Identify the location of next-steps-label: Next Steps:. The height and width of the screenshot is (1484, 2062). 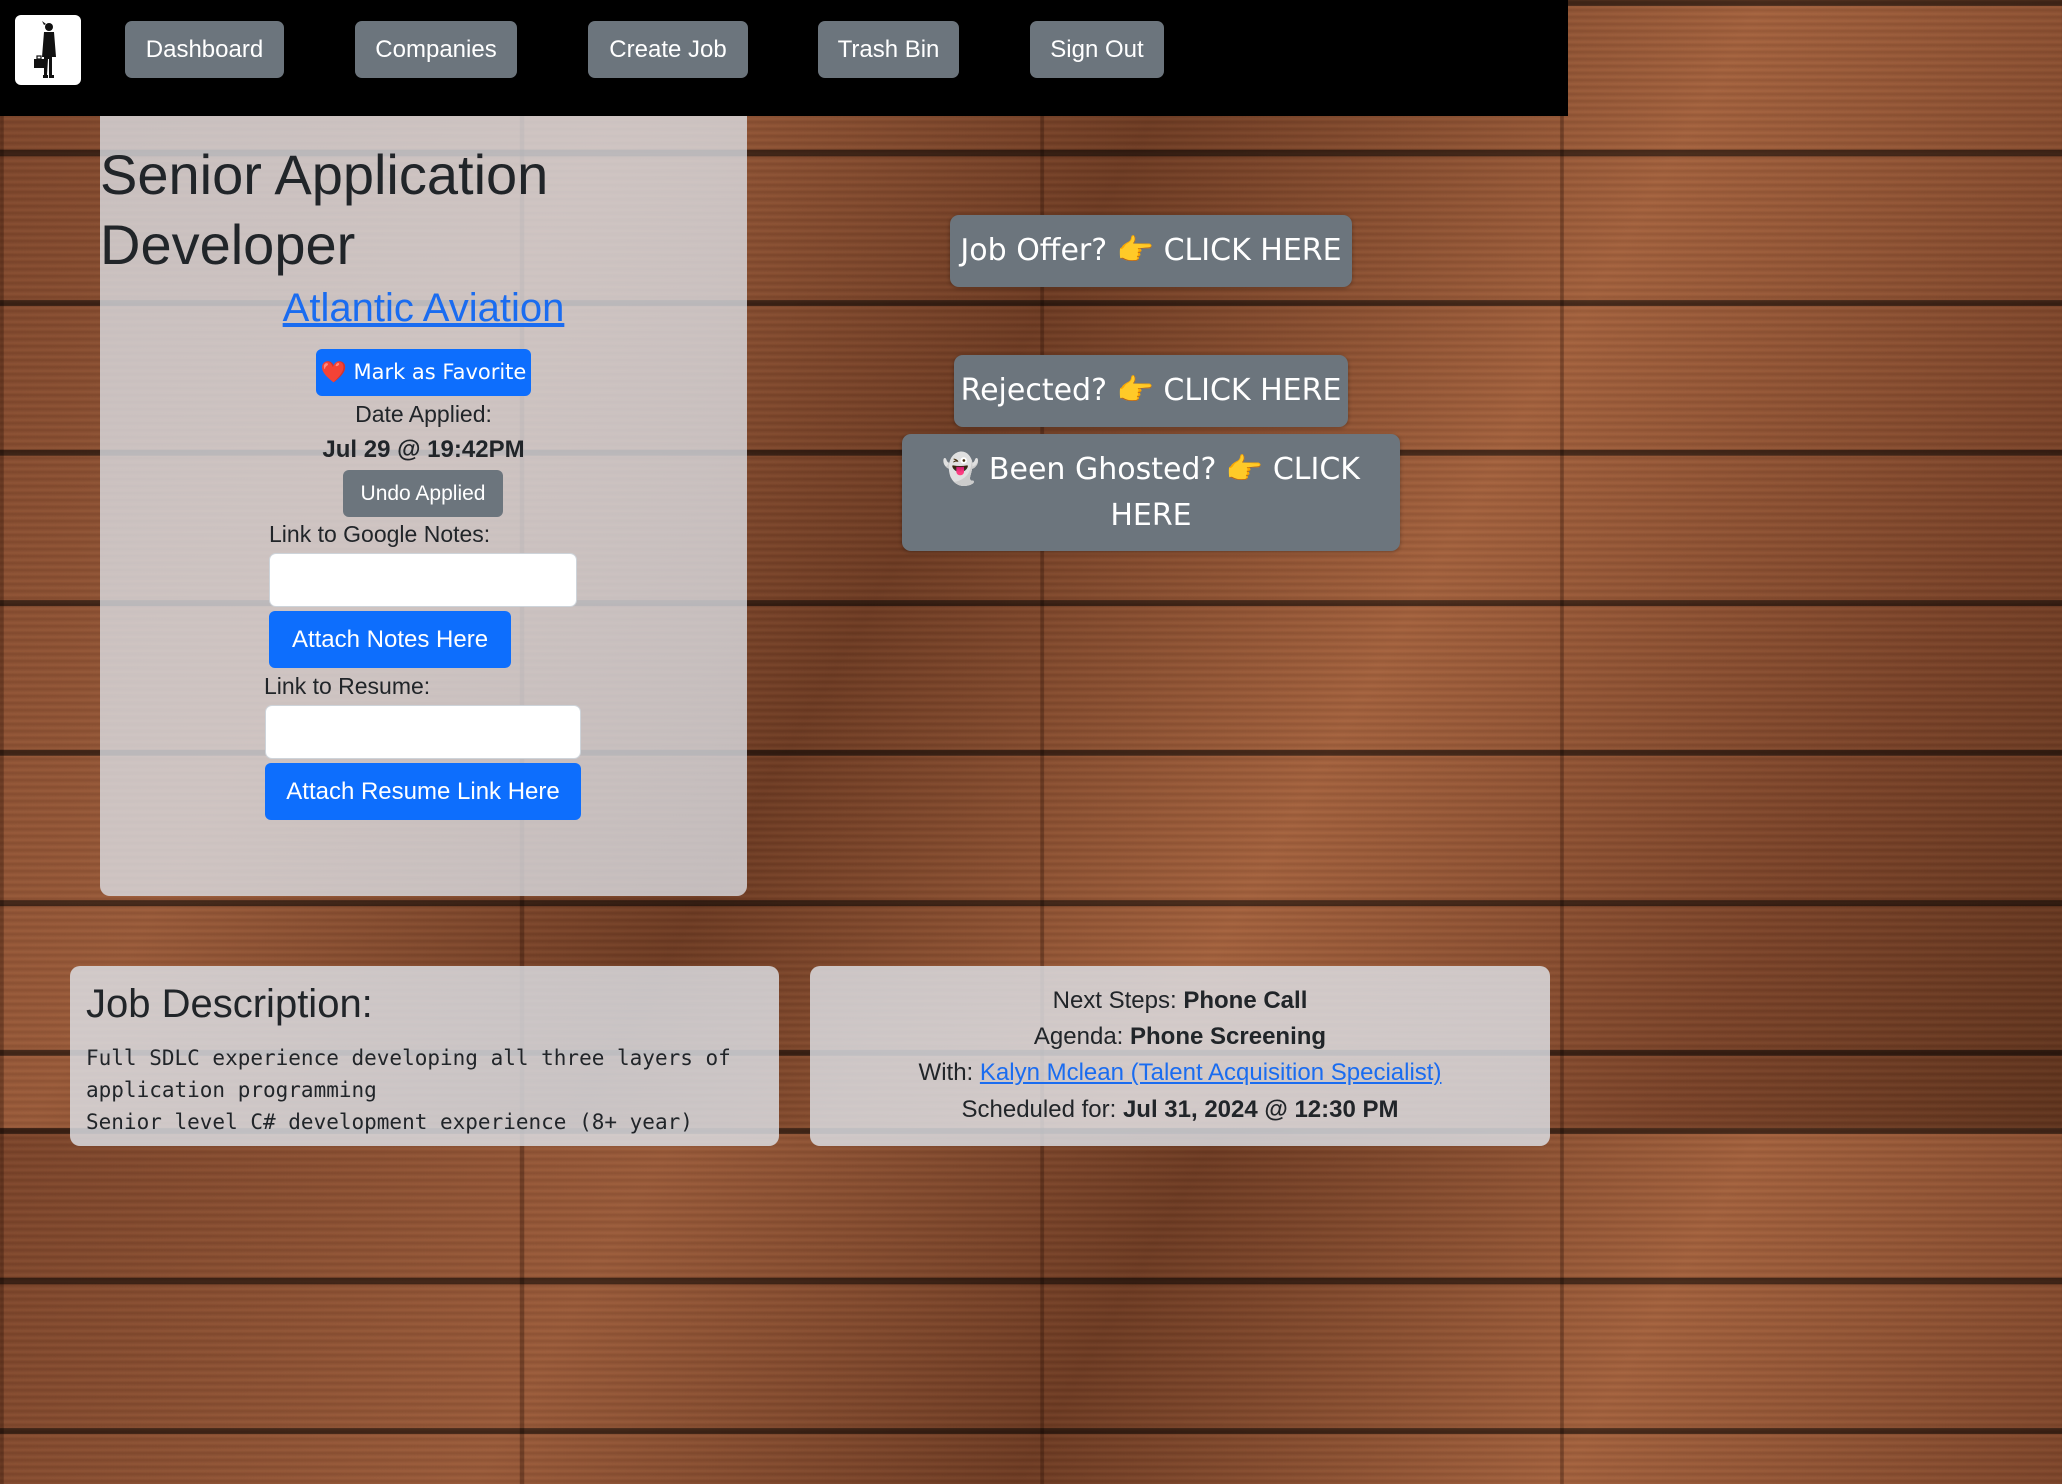
(1114, 1000).